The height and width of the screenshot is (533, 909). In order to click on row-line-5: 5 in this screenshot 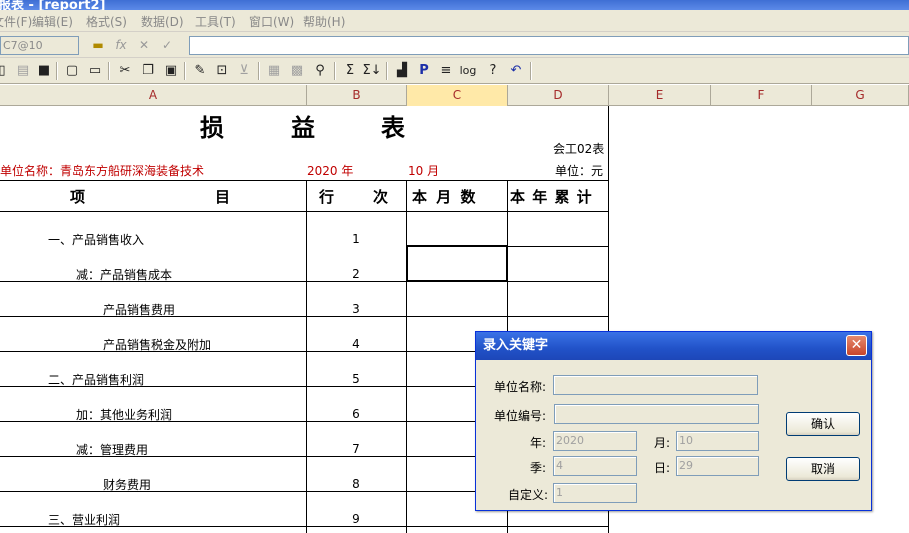, I will do `click(356, 379)`.